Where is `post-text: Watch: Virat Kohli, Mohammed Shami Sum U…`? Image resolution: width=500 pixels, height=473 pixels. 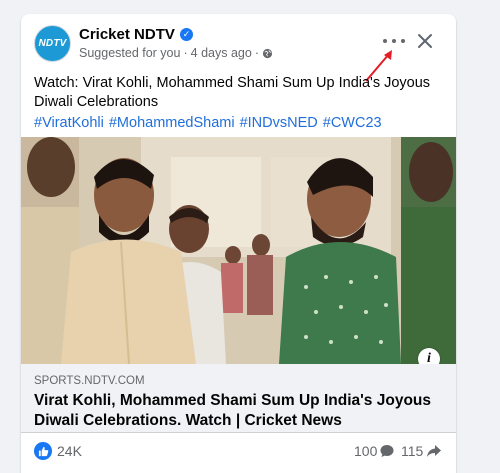
post-text: Watch: Virat Kohli, Mohammed Shami Sum U… is located at coordinates (232, 92).